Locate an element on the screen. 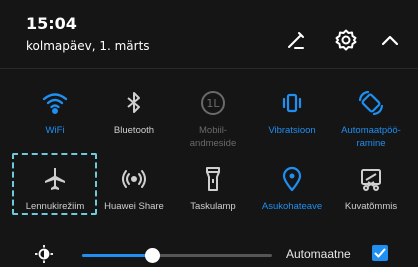 The height and width of the screenshot is (267, 418). tile-flashlight: Taskulamp is located at coordinates (213, 188).